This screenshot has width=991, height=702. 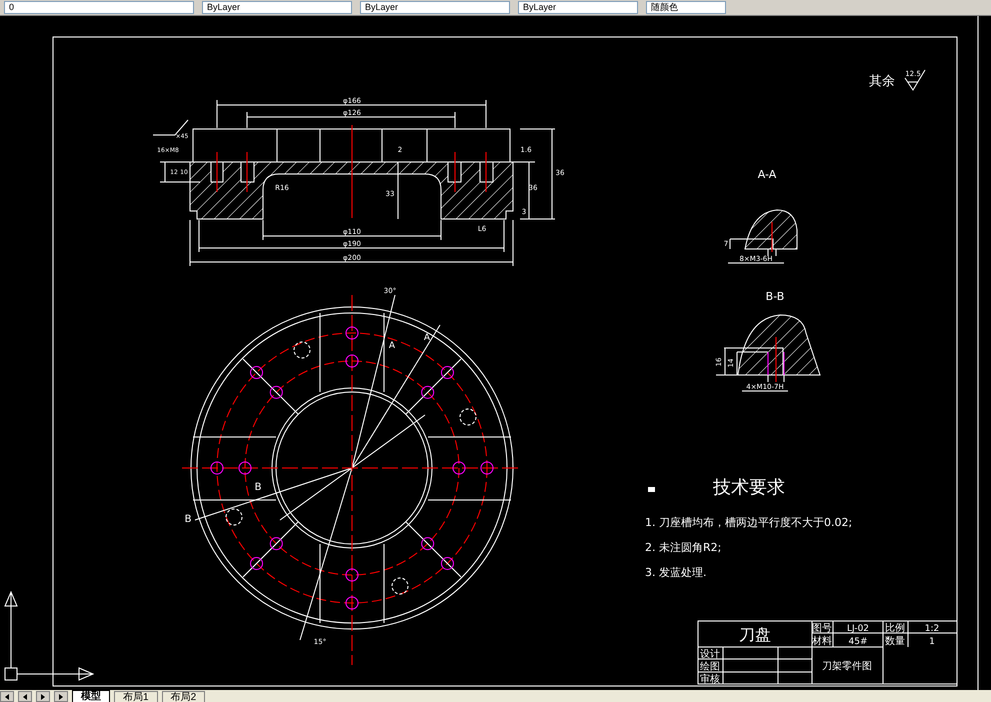 What do you see at coordinates (763, 237) in the screenshot?
I see `section-aa-drawing` at bounding box center [763, 237].